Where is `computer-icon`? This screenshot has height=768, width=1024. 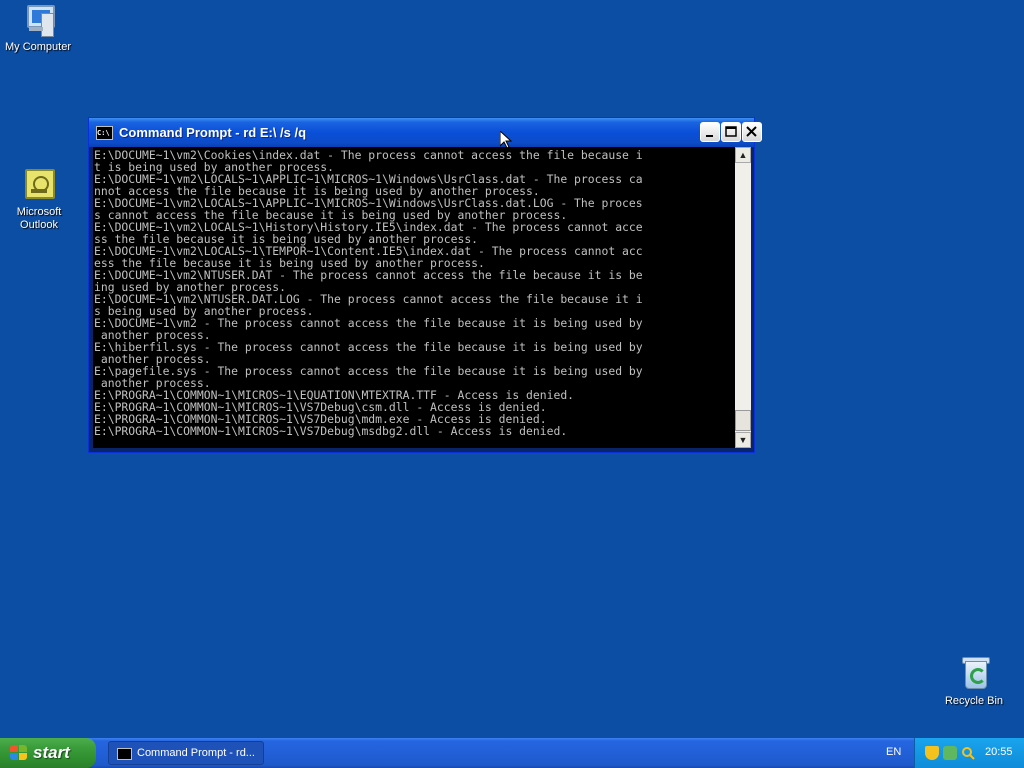
computer-icon is located at coordinates (38, 20).